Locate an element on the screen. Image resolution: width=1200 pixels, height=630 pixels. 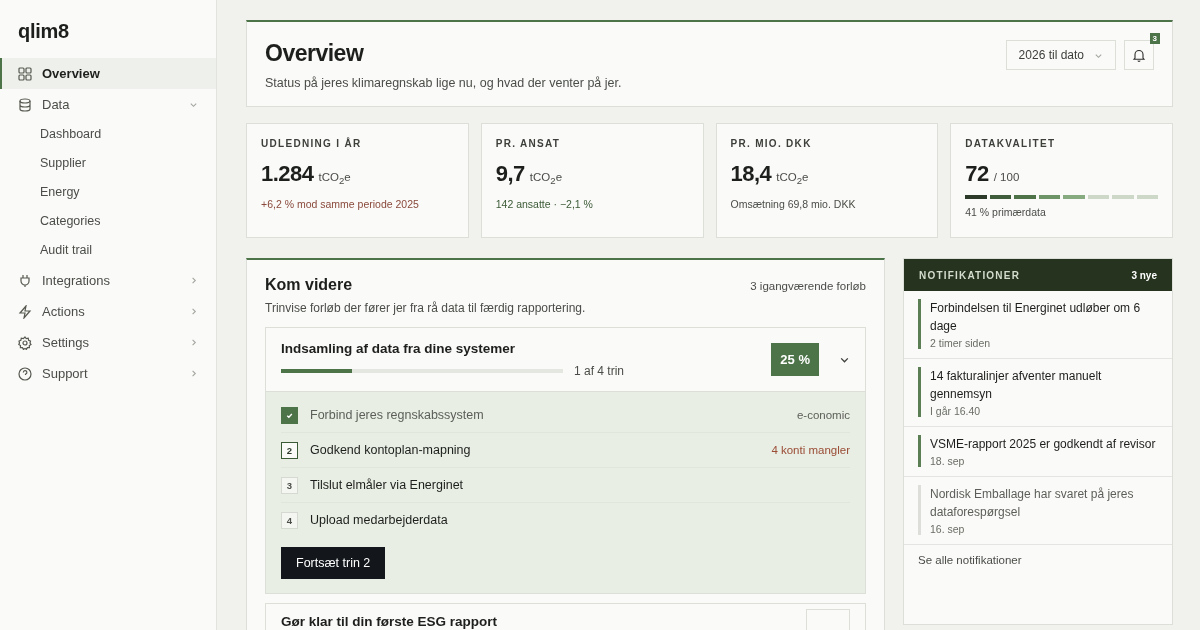
stat-note: 142 ansatte · −2,1 % is located at coordinates (544, 204).